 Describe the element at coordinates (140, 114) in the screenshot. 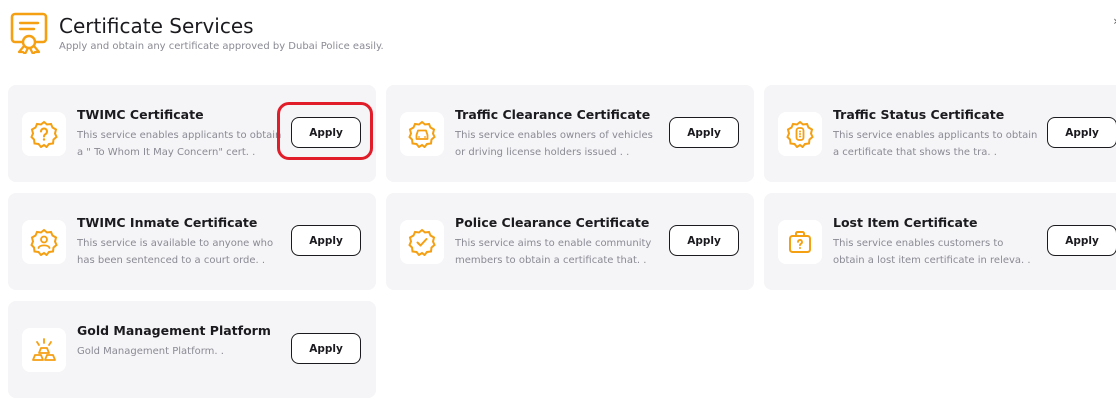

I see `service-title: TWIMC Certificate` at that location.